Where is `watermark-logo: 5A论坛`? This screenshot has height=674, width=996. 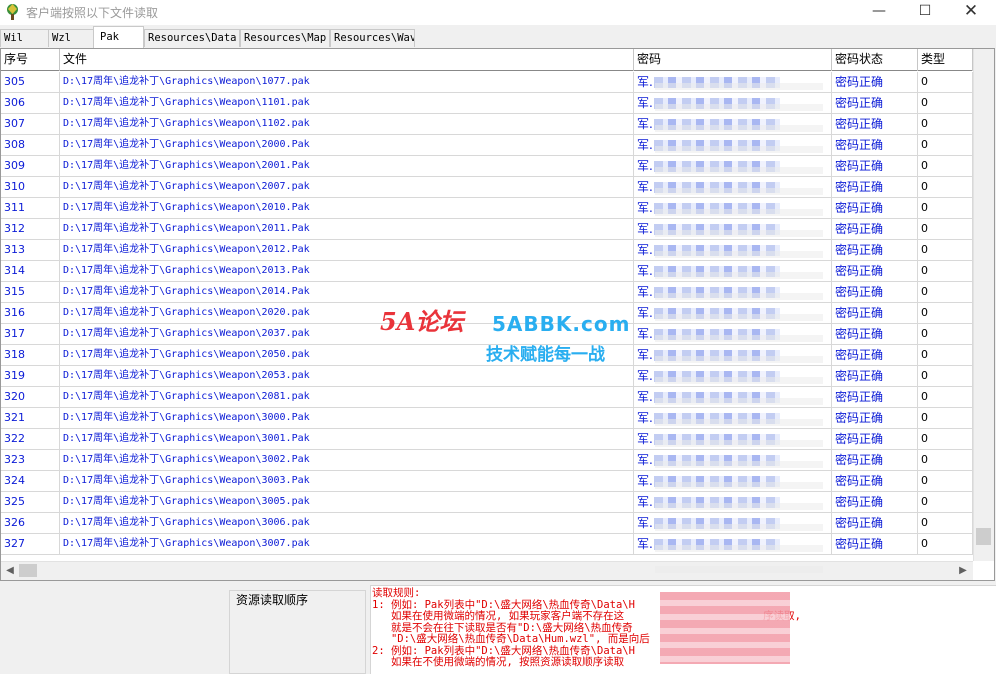
watermark-logo: 5A论坛 is located at coordinates (422, 321).